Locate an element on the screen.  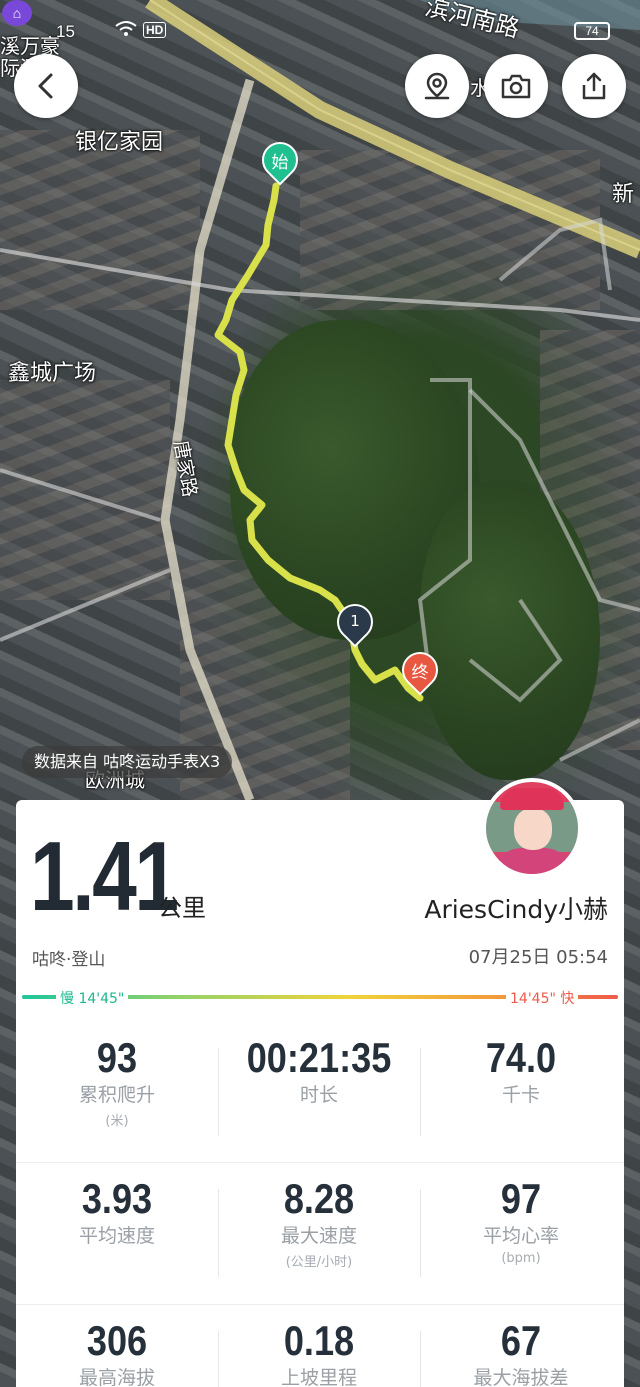
back-arrow-icon is located at coordinates (45, 86).